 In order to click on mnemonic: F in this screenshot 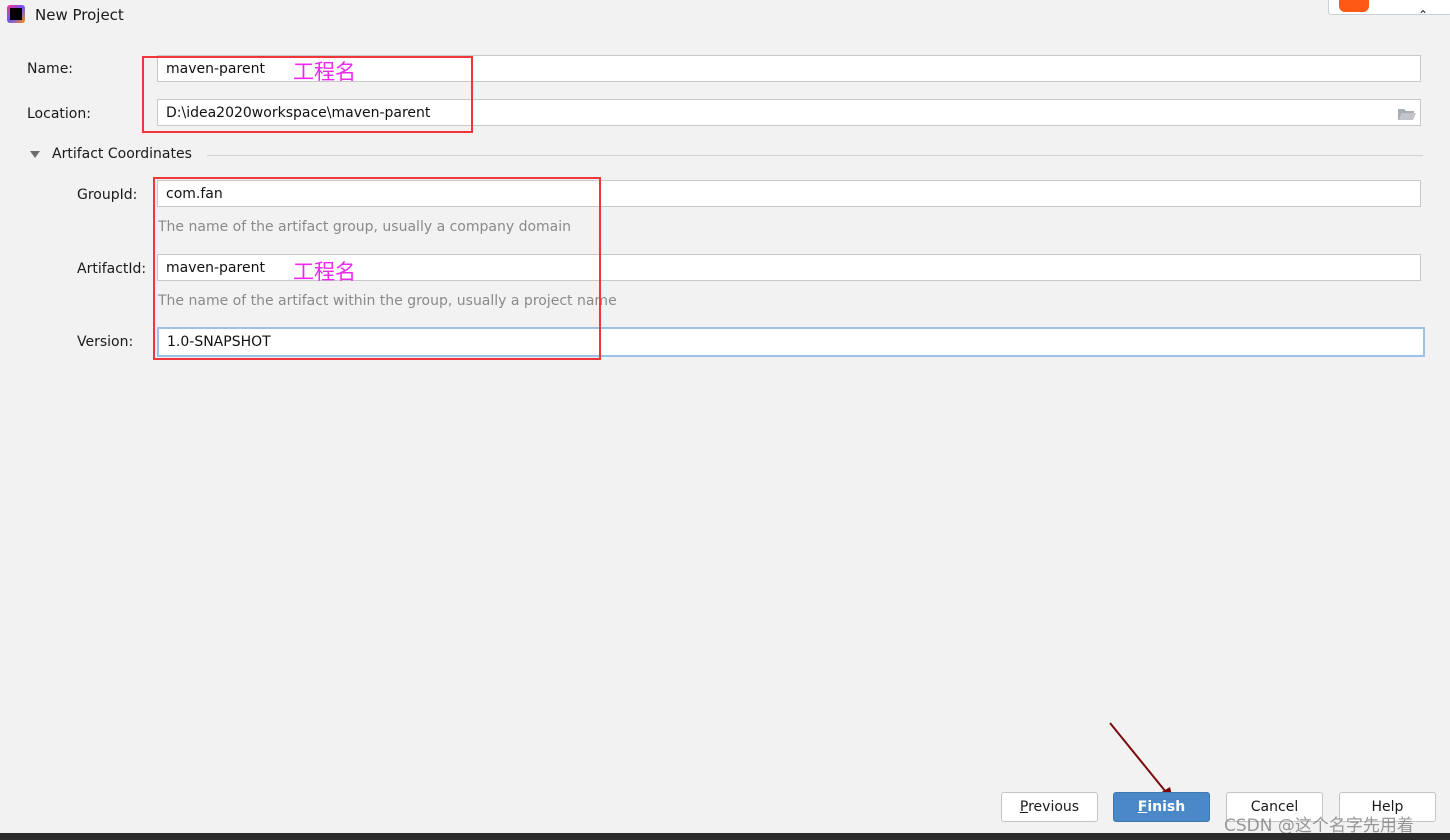, I will do `click(1142, 807)`.